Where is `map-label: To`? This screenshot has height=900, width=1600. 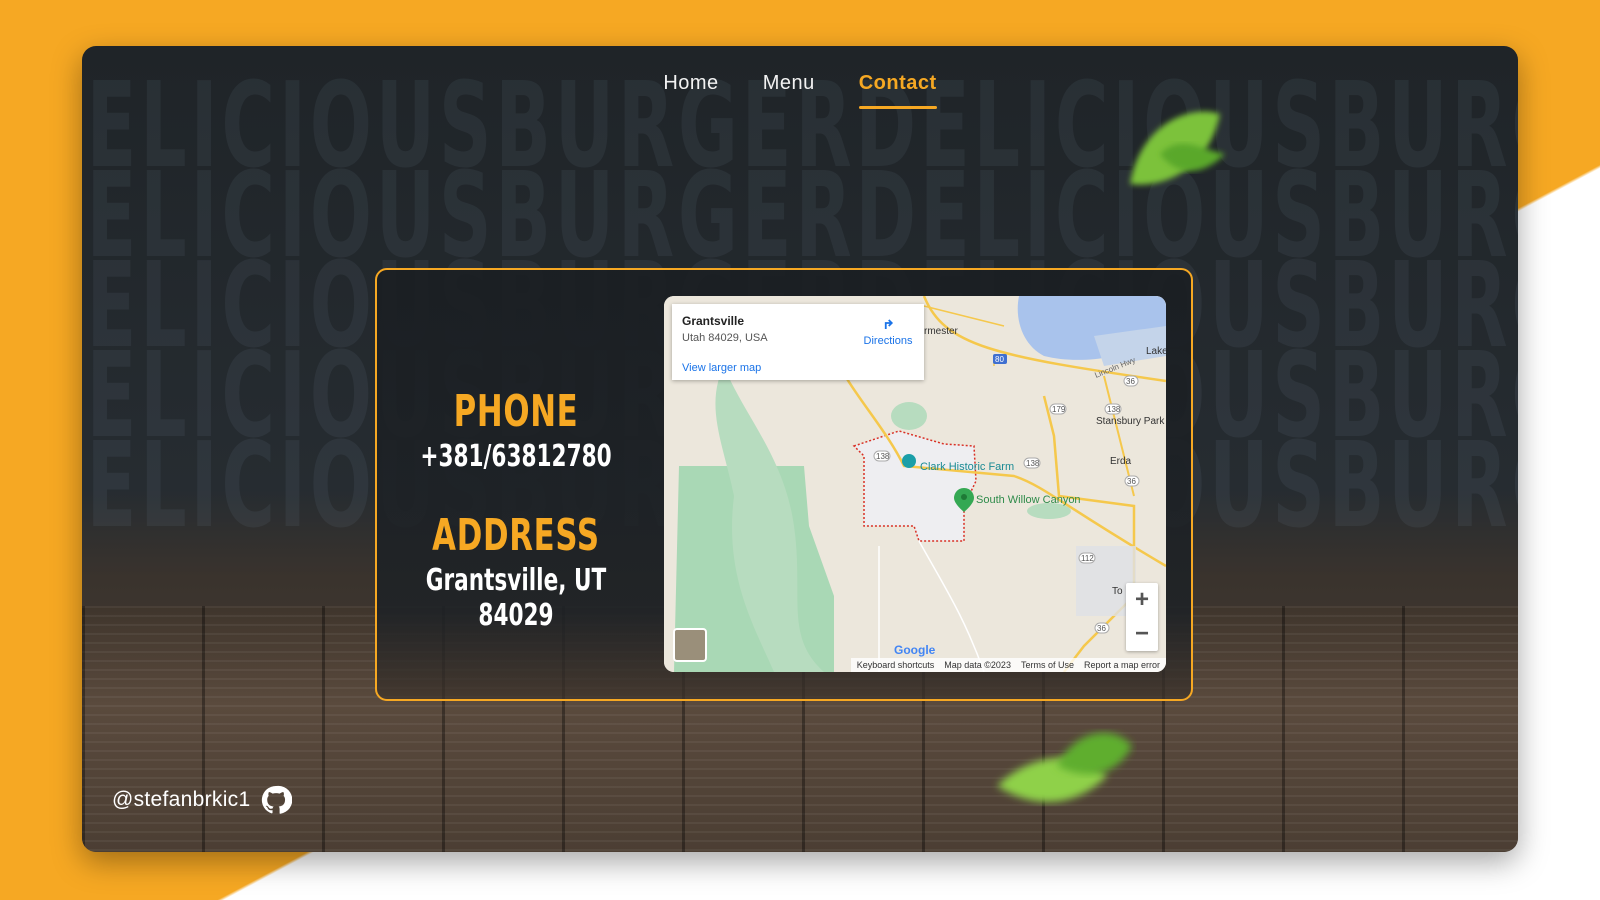
map-label: To is located at coordinates (1117, 591).